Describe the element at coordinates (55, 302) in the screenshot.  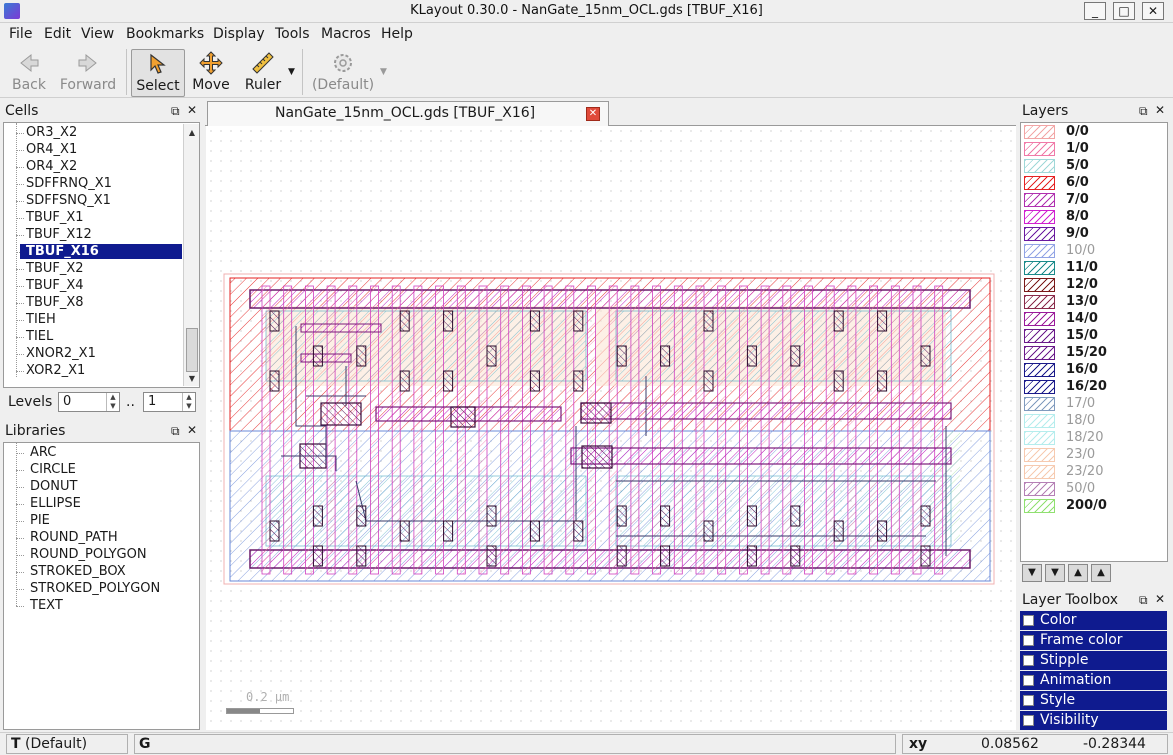
I see `cell-item: TBUF_X8` at that location.